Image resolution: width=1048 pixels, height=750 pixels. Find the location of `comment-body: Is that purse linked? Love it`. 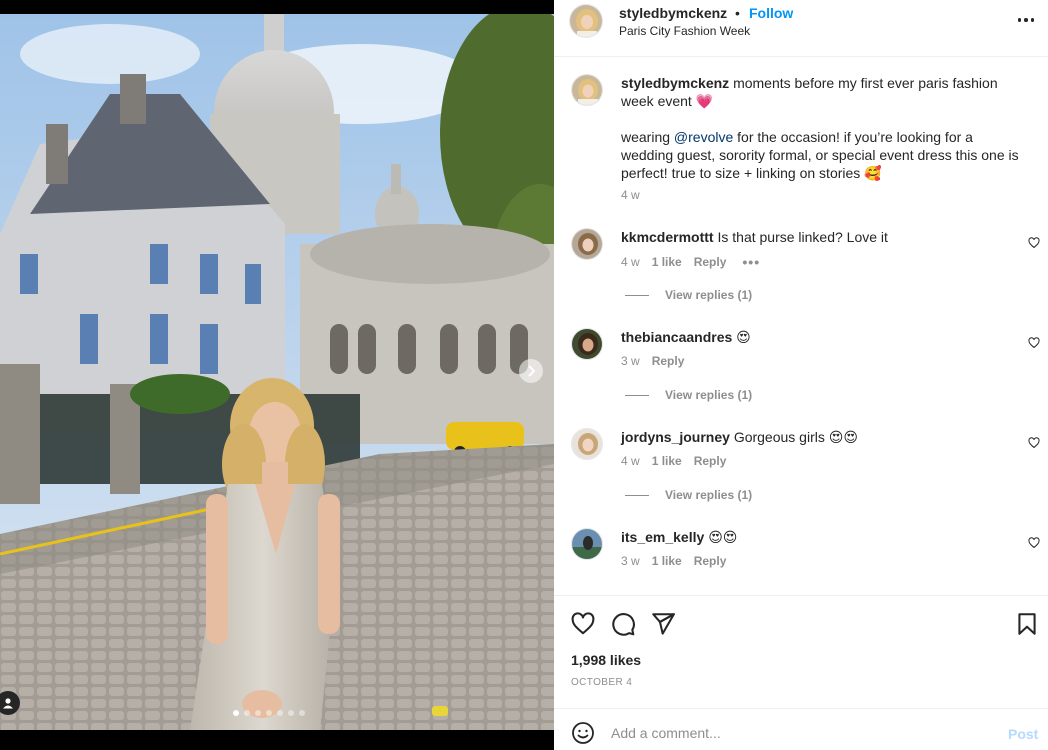

comment-body: Is that purse linked? Love it is located at coordinates (802, 237).